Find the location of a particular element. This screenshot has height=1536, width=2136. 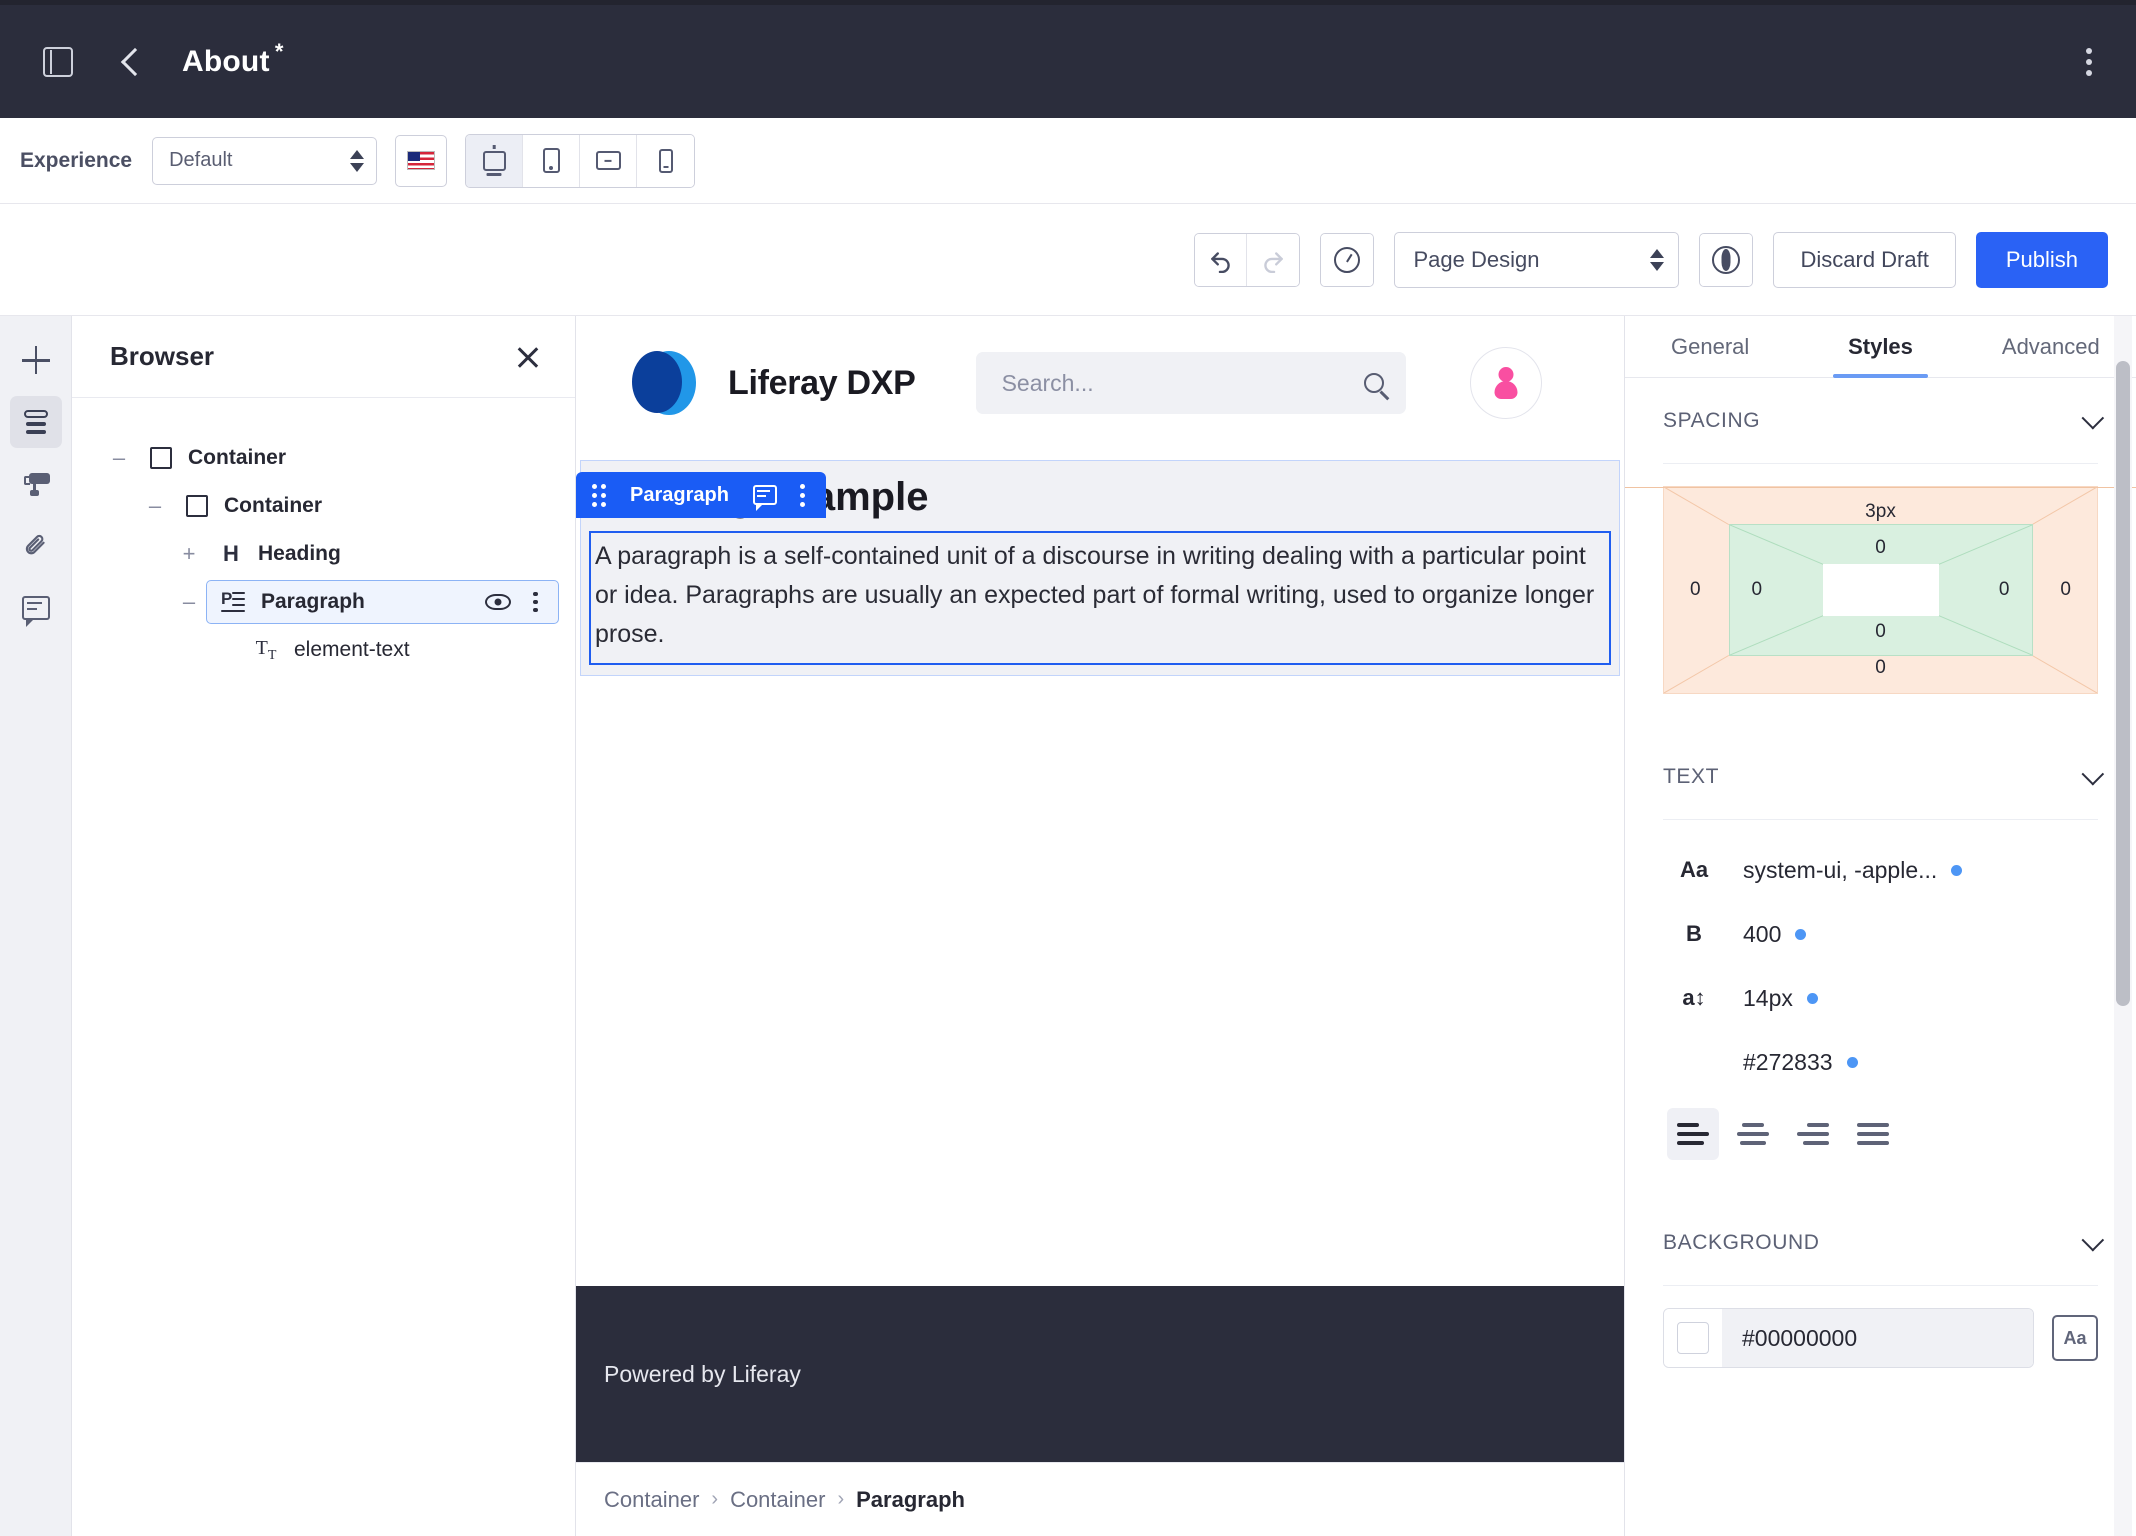

drag-handle-icon is located at coordinates (599, 495).